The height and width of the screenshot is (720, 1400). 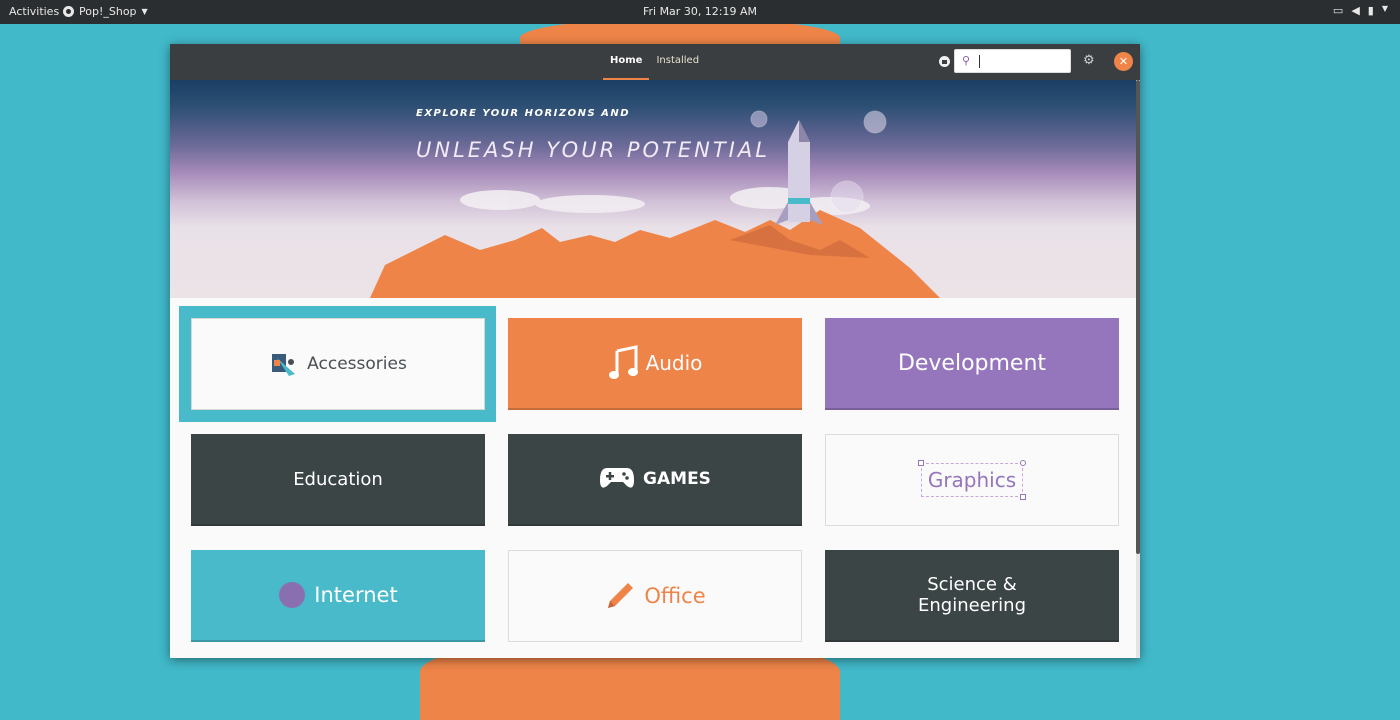 I want to click on scrollbar-thumb, so click(x=1138, y=317).